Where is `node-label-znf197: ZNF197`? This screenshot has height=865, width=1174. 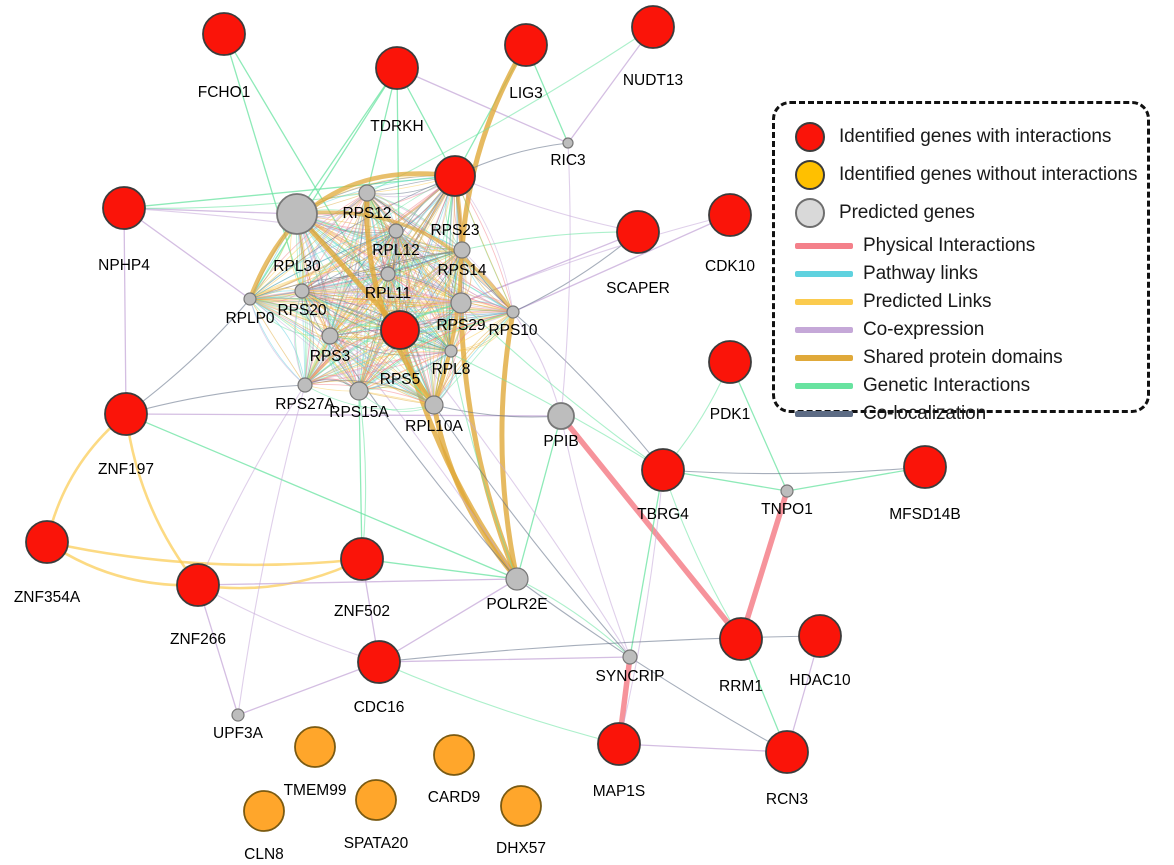 node-label-znf197: ZNF197 is located at coordinates (126, 469).